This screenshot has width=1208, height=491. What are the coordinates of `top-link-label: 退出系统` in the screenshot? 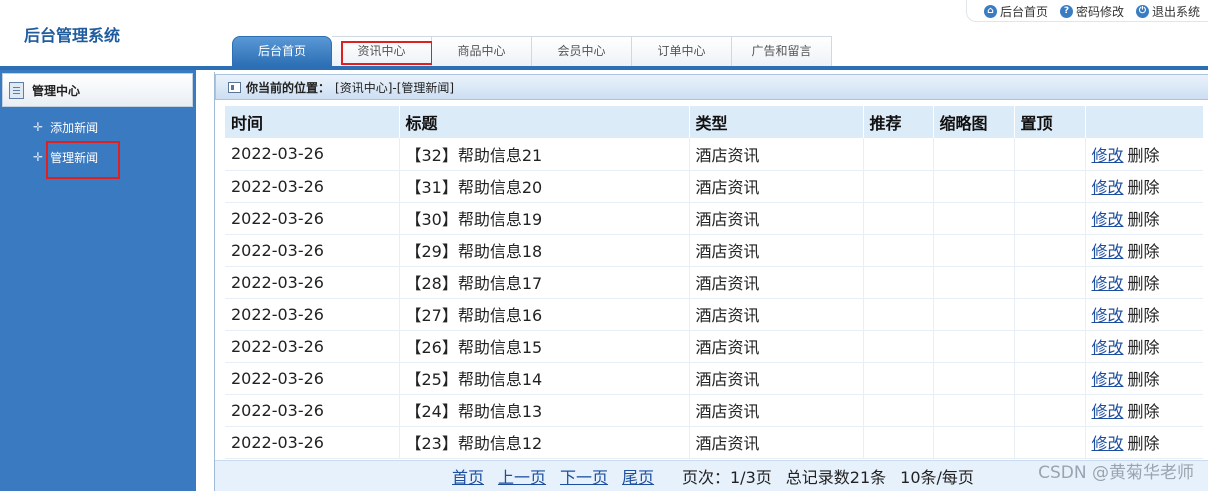 It's located at (1175, 11).